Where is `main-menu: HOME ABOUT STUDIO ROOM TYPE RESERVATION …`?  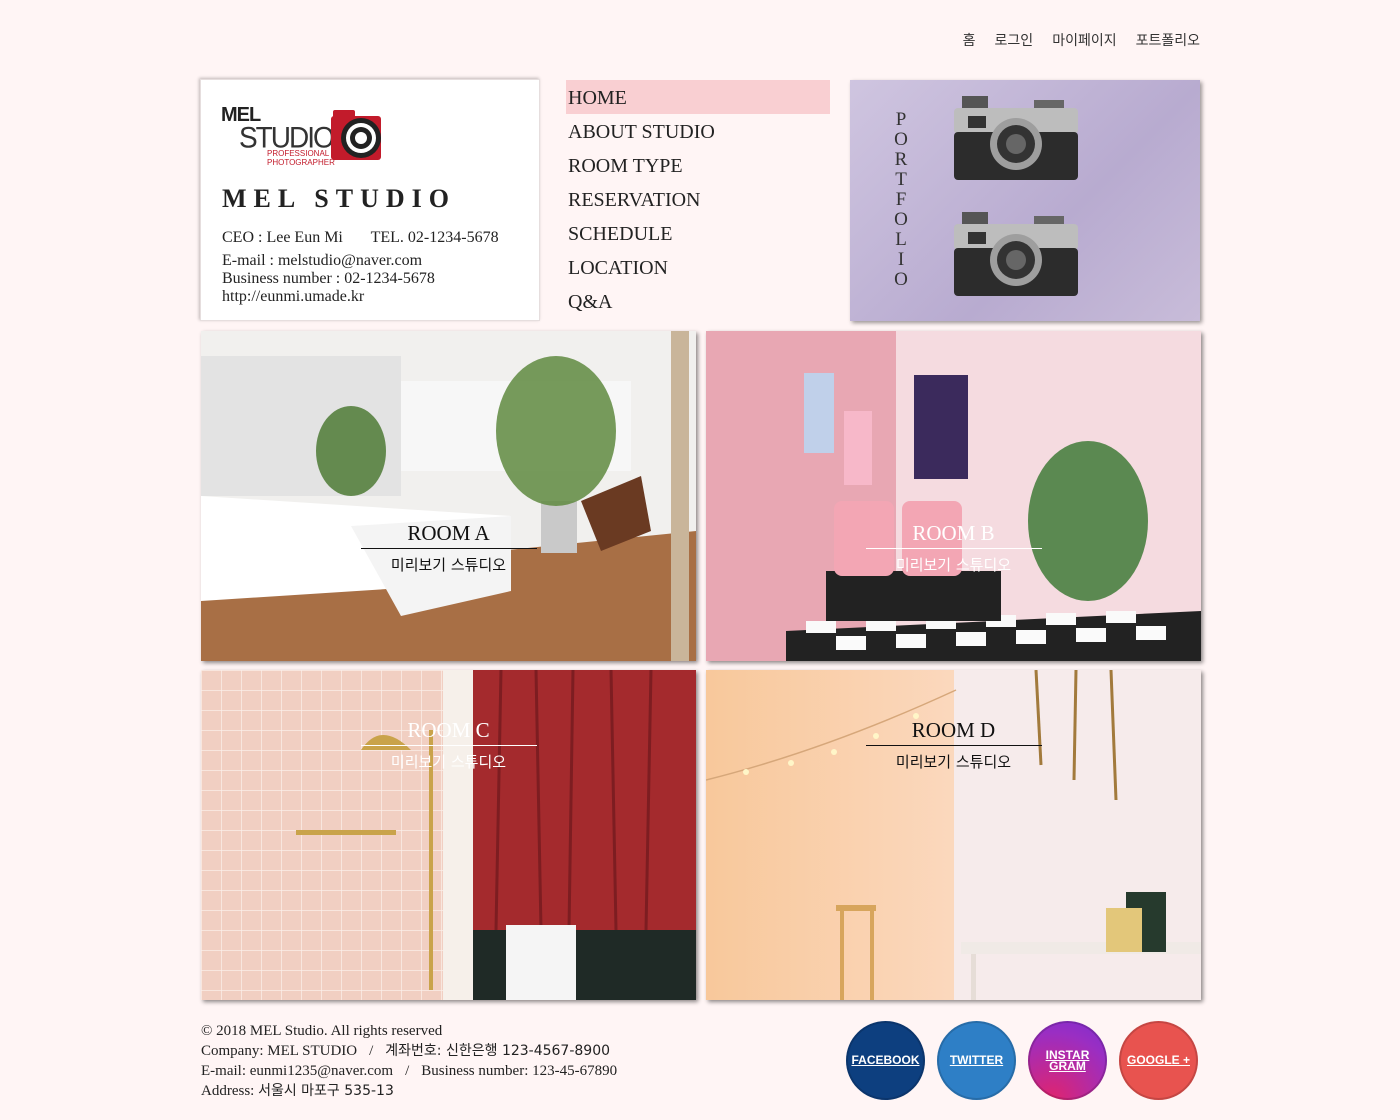
main-menu: HOME ABOUT STUDIO ROOM TYPE RESERVATION … is located at coordinates (698, 199).